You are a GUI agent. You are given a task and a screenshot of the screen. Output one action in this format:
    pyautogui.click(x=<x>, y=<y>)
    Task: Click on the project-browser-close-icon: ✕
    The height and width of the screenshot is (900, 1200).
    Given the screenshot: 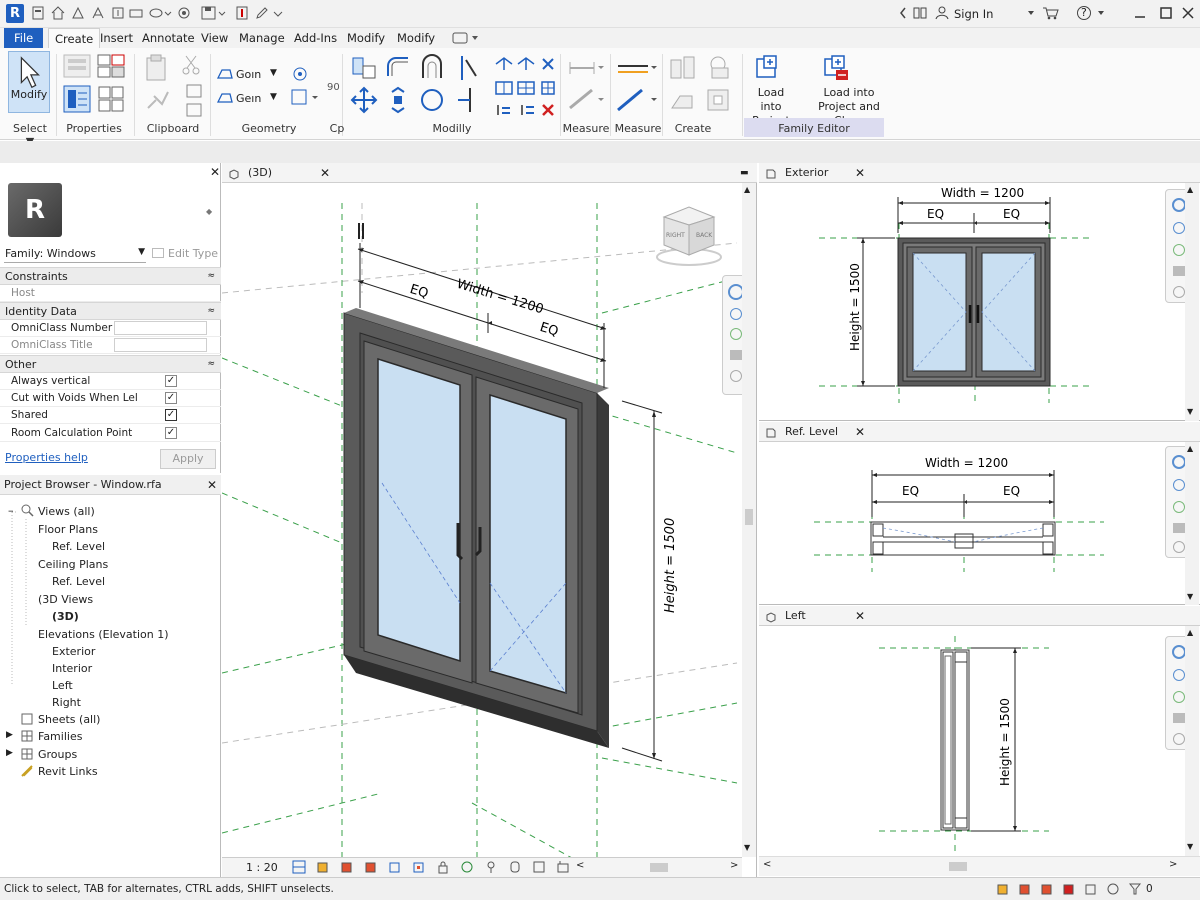 What is the action you would take?
    pyautogui.click(x=212, y=485)
    